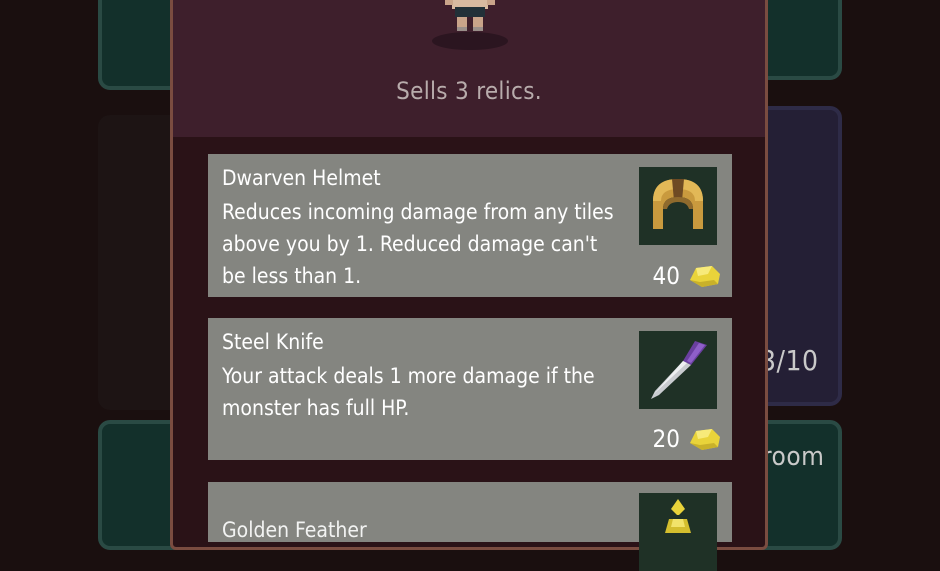 This screenshot has width=940, height=571. What do you see at coordinates (273, 342) in the screenshot?
I see `item-name: Steel Knife` at bounding box center [273, 342].